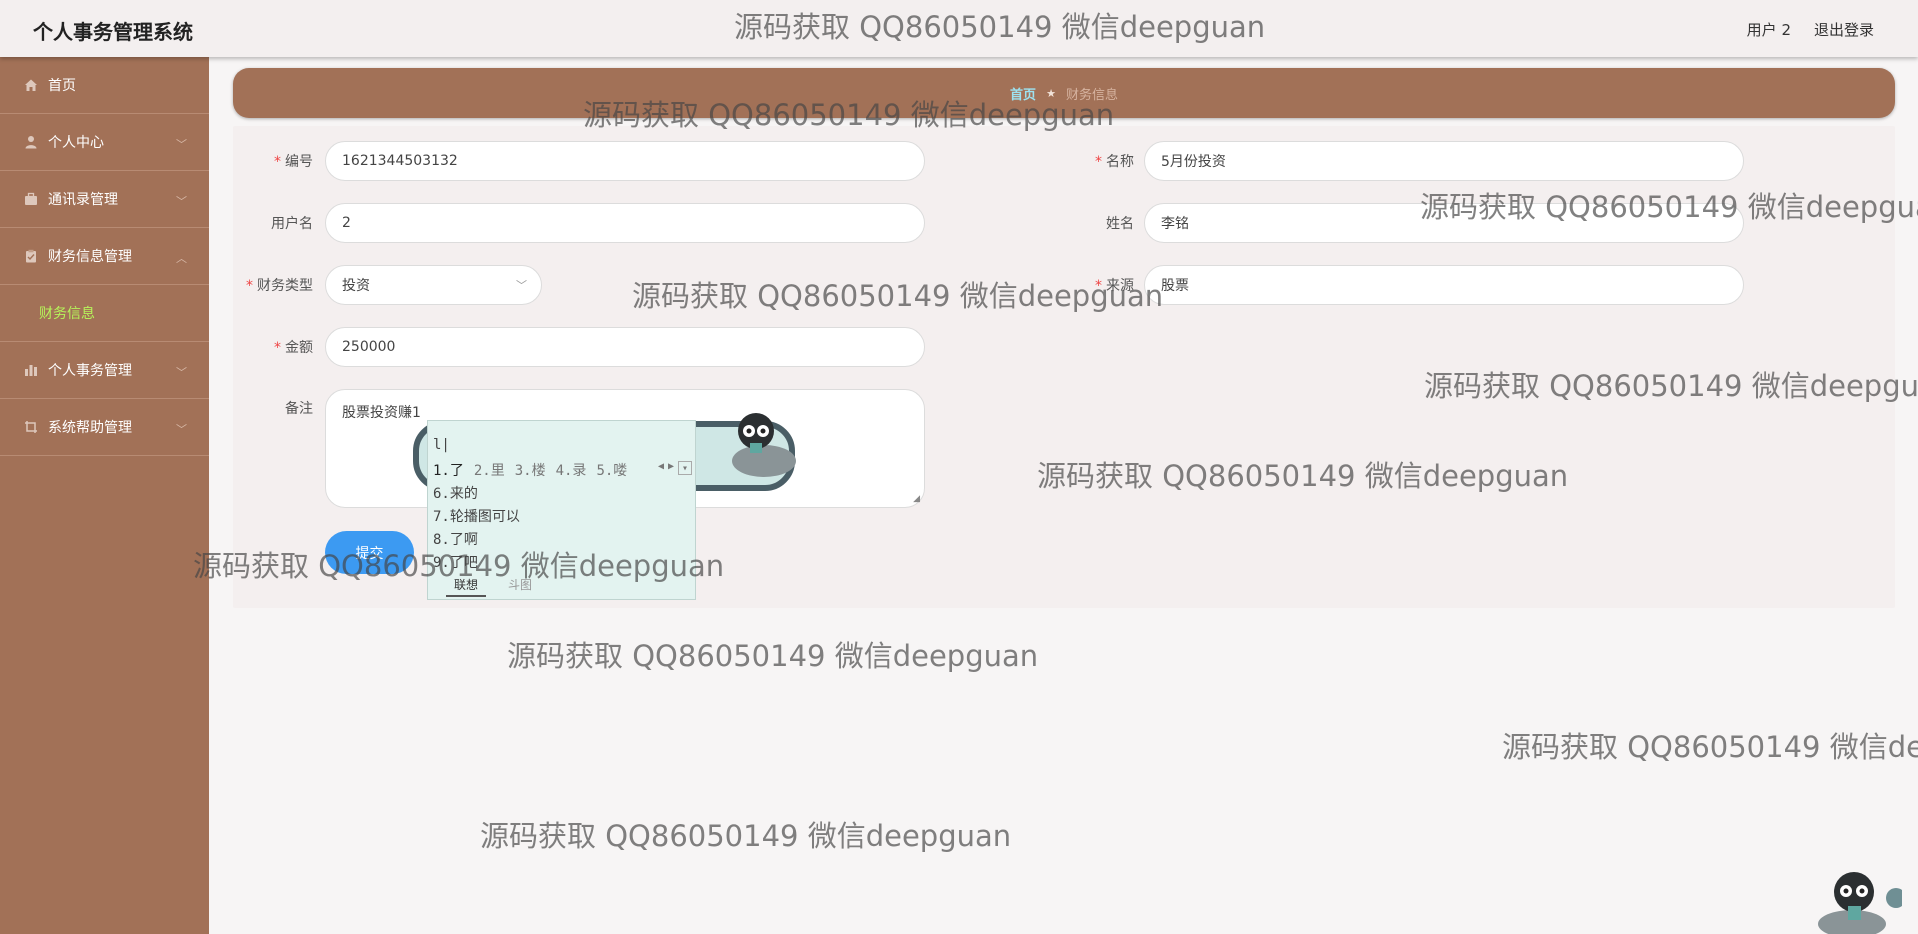 The height and width of the screenshot is (934, 1918). What do you see at coordinates (1114, 162) in the screenshot?
I see `name-label: * 名称` at bounding box center [1114, 162].